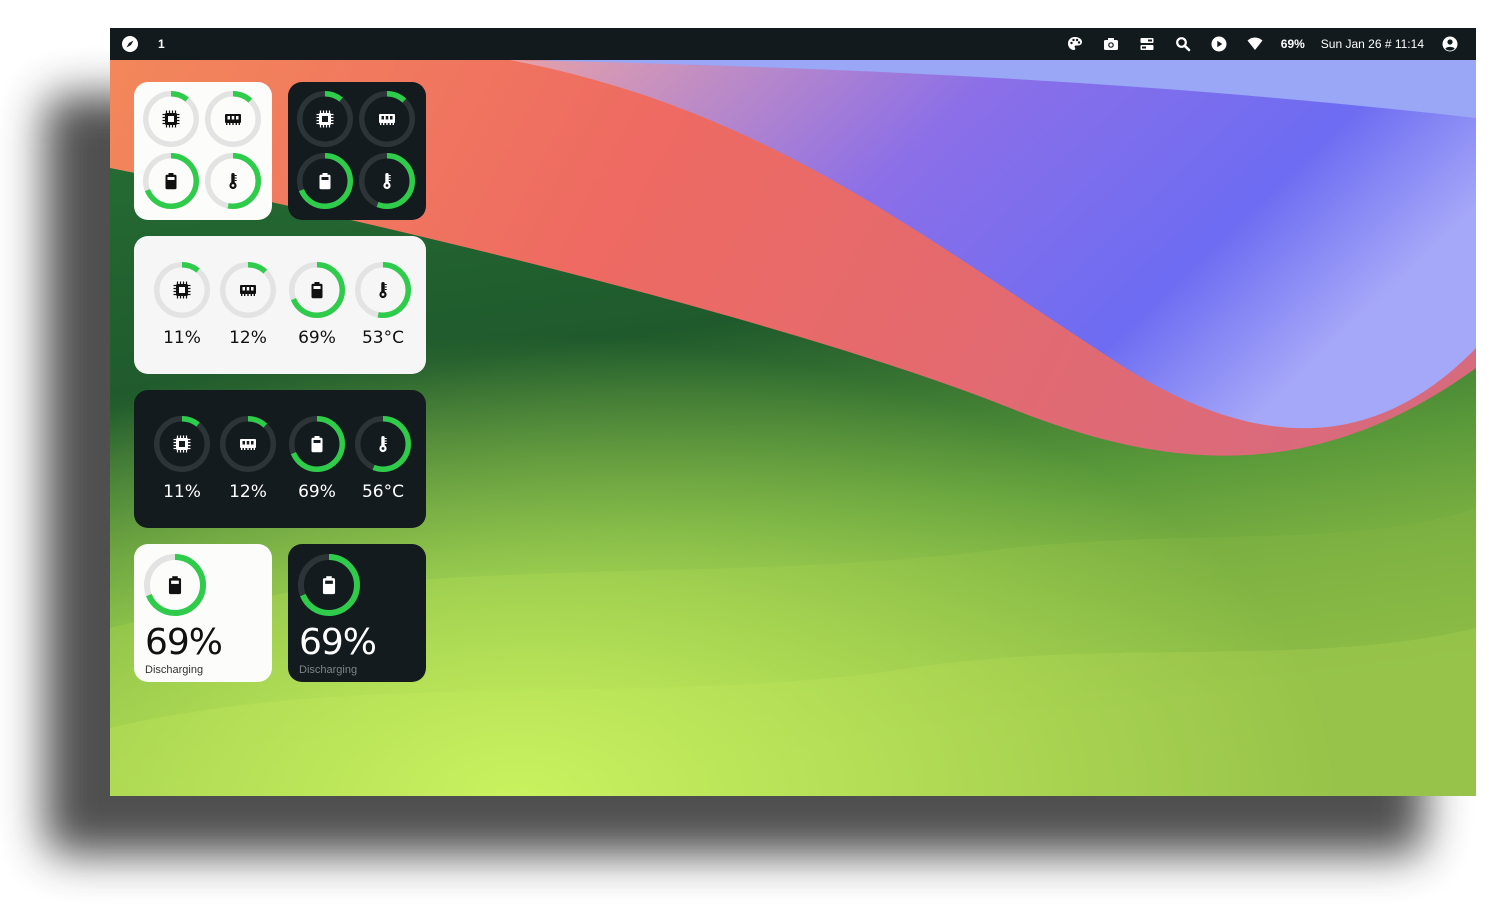 The width and height of the screenshot is (1500, 906). What do you see at coordinates (1255, 44) in the screenshot?
I see `wifi-icon` at bounding box center [1255, 44].